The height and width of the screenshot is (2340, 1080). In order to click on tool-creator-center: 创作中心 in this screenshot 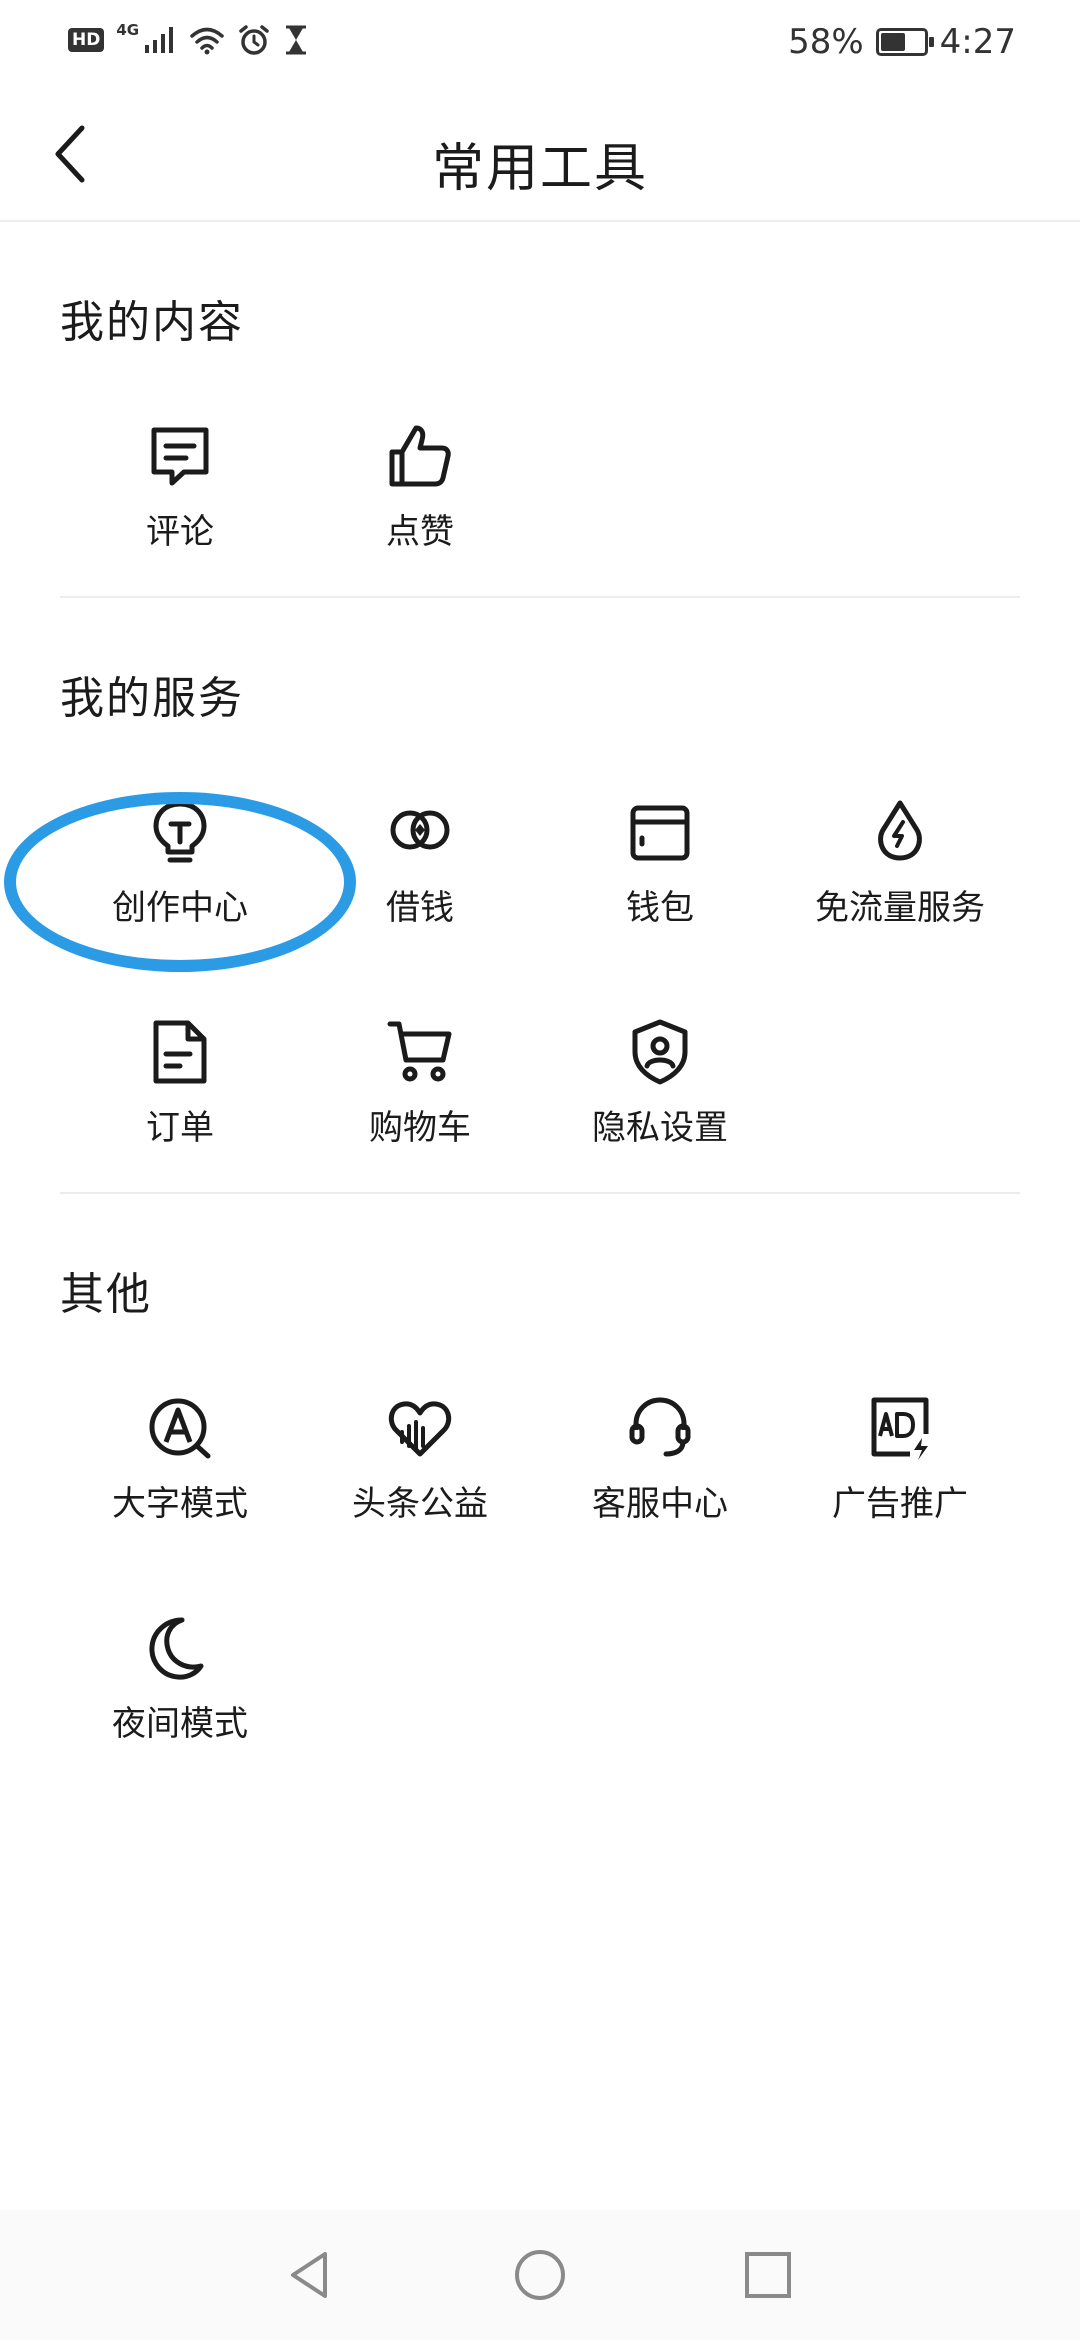, I will do `click(180, 878)`.